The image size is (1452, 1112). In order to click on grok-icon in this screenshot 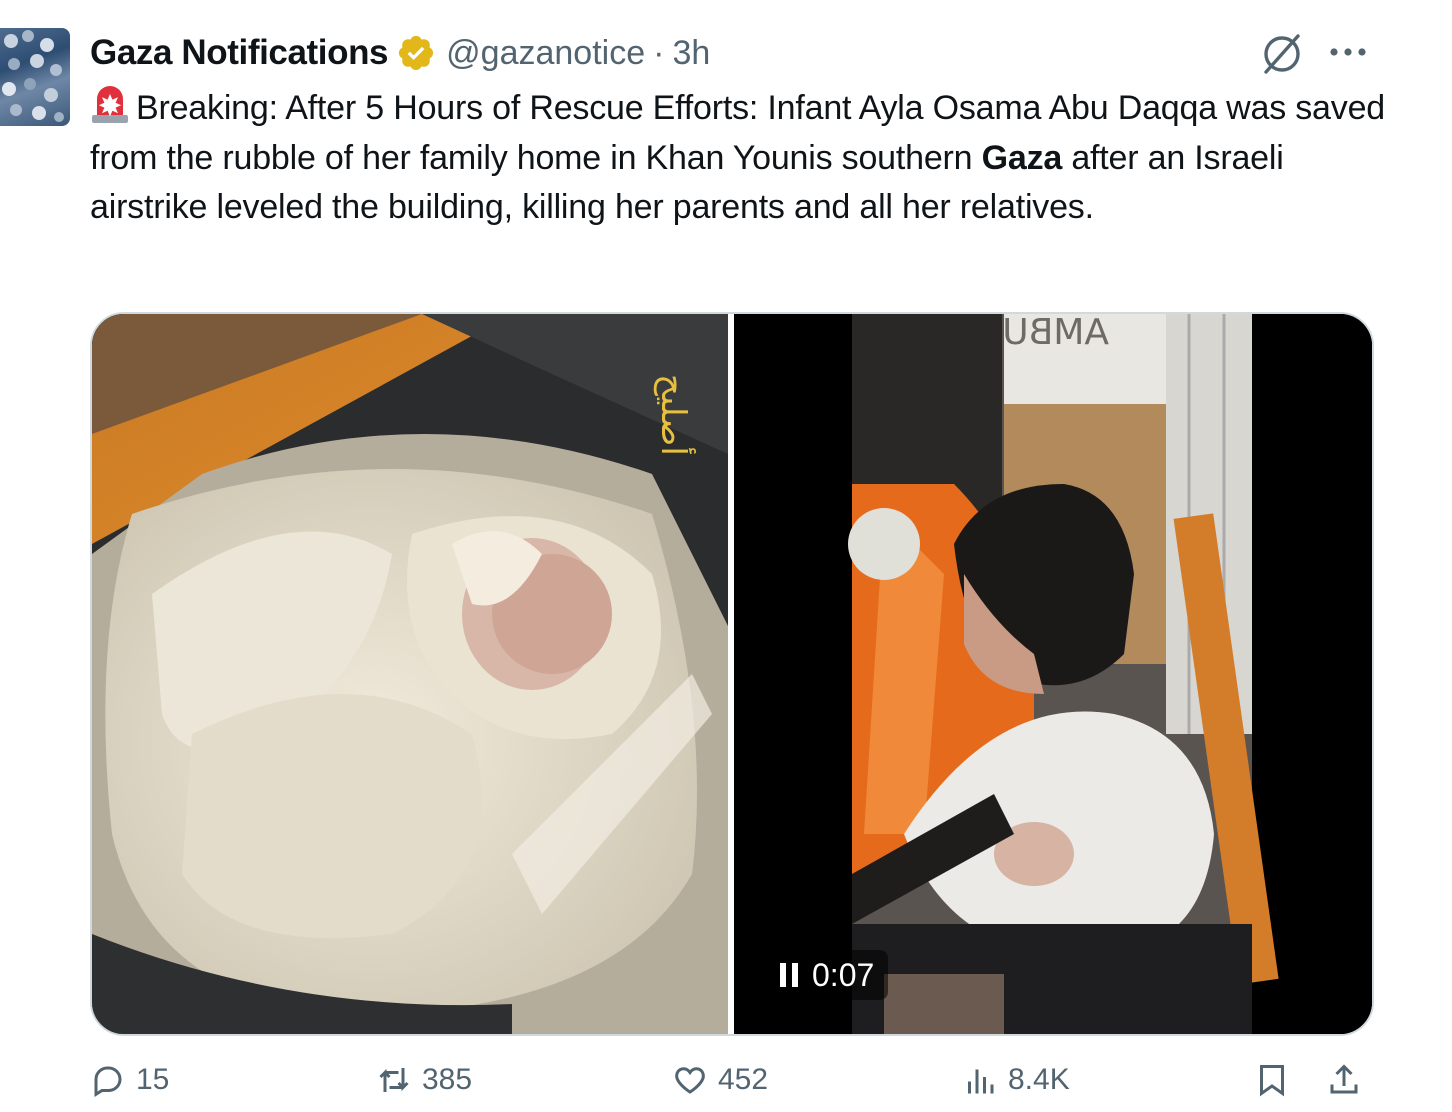, I will do `click(1282, 54)`.